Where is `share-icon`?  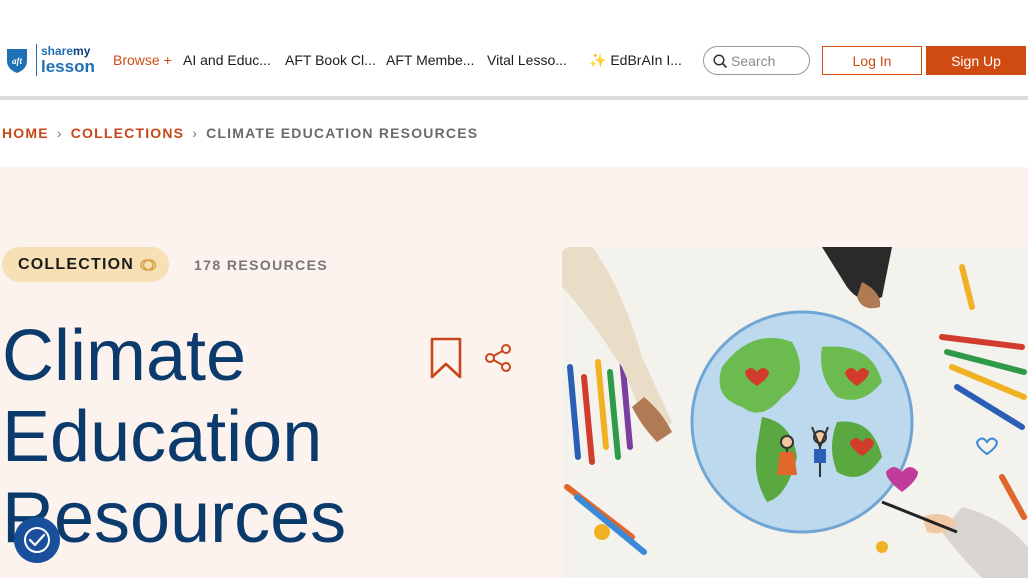
share-icon is located at coordinates (499, 358).